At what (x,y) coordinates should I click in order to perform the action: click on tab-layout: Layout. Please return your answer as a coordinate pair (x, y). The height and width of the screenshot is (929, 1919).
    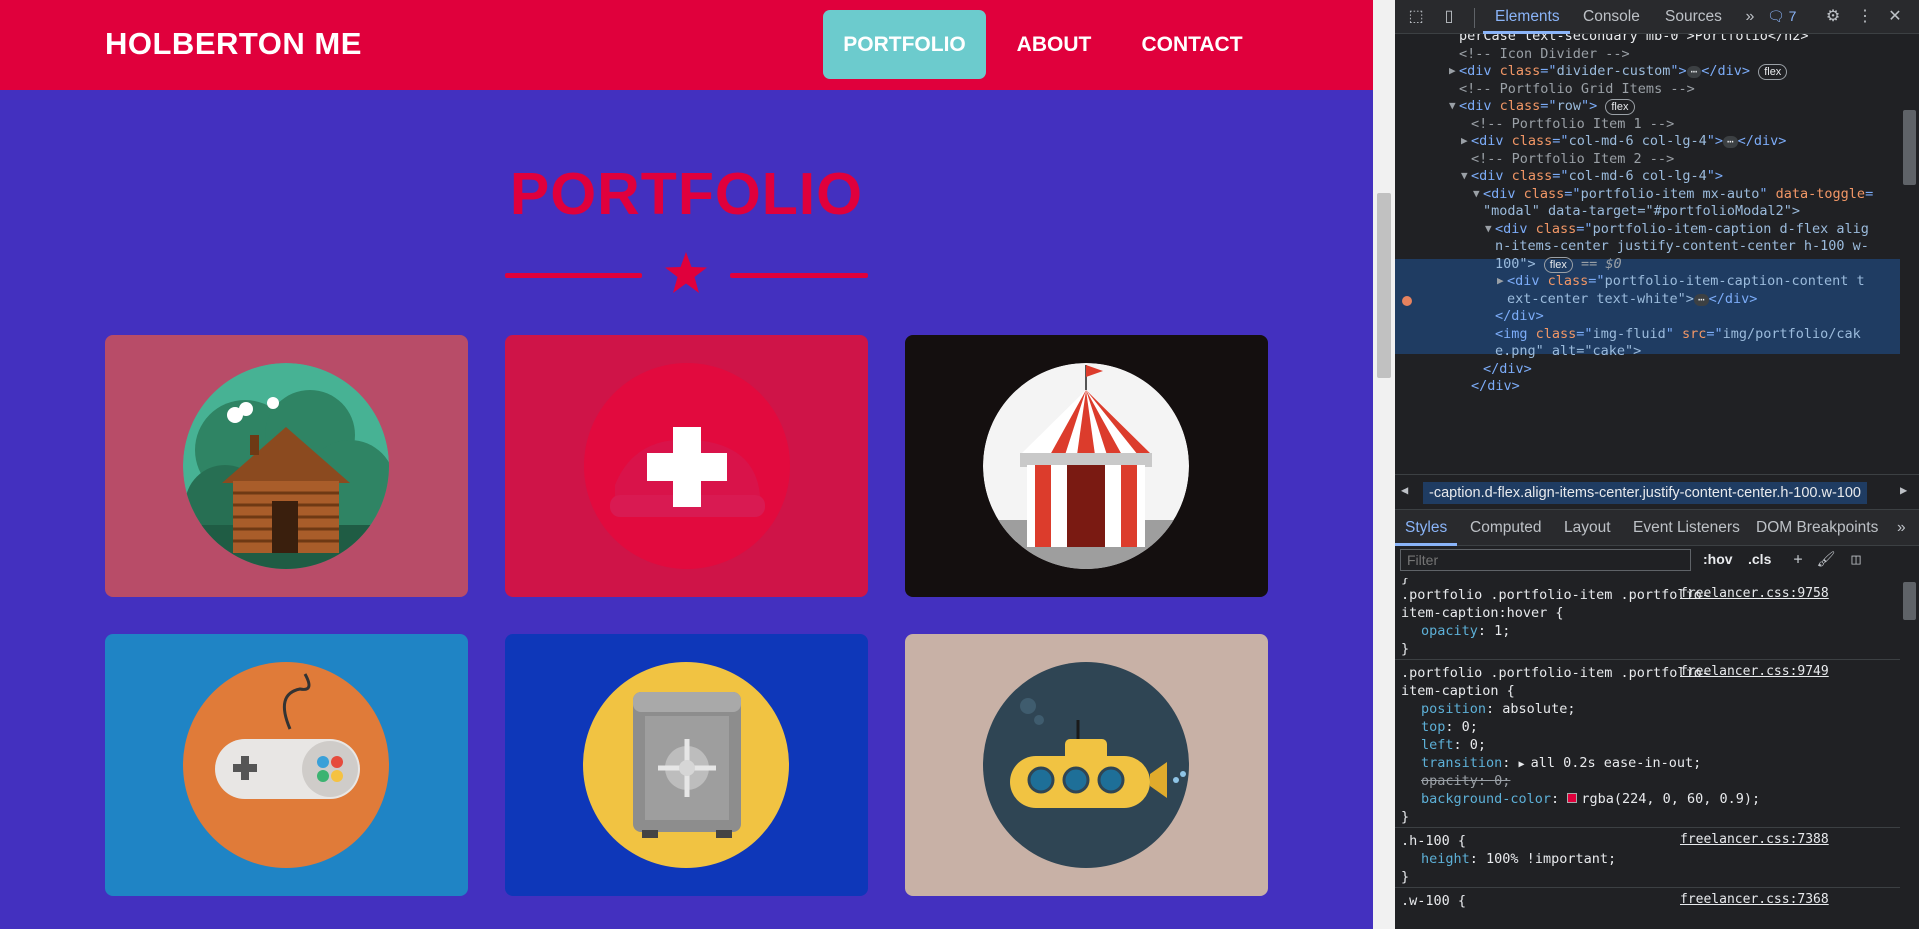
    Looking at the image, I should click on (1587, 528).